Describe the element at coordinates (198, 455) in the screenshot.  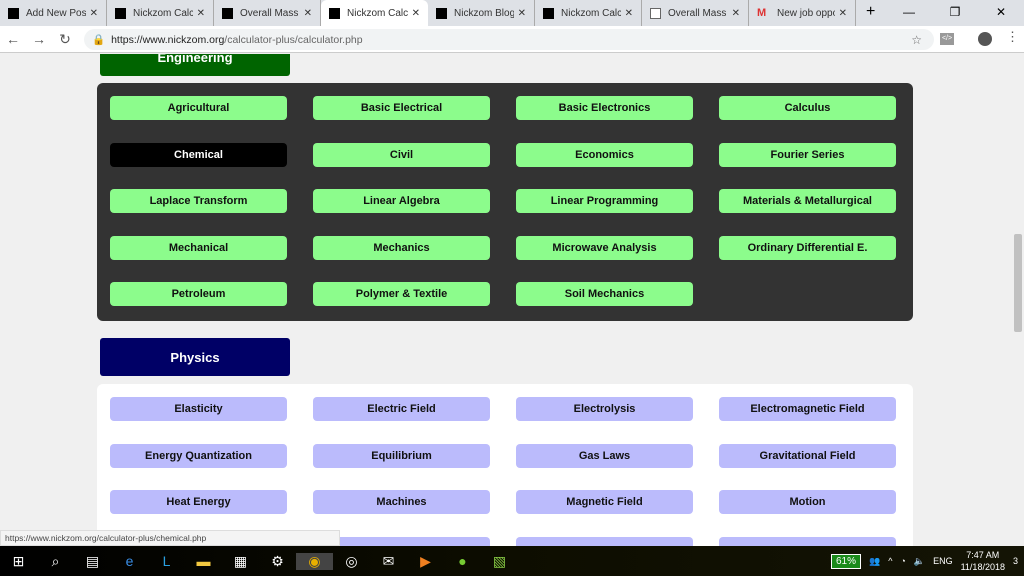
I see `physics-calculator-button: Energy Quantization` at that location.